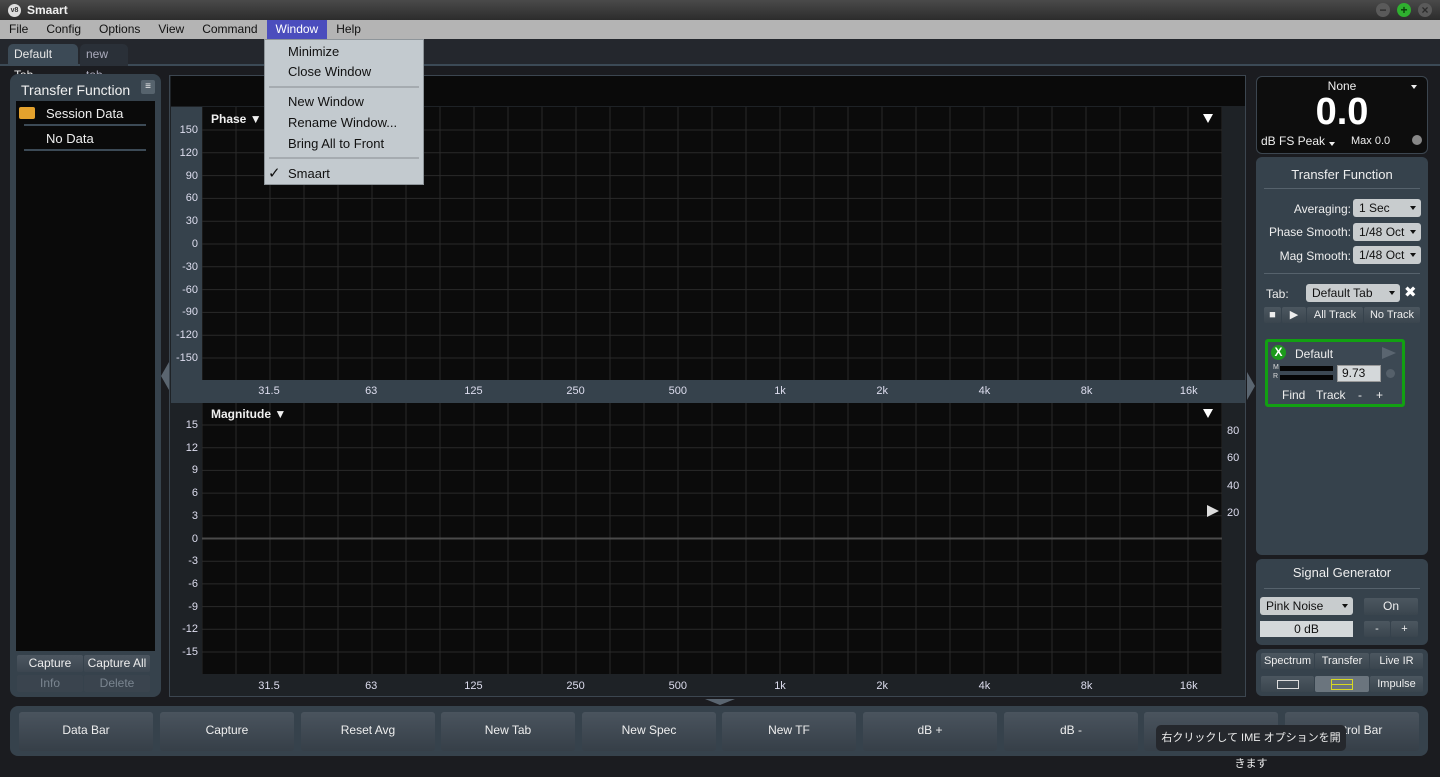 The height and width of the screenshot is (777, 1440). I want to click on stop-button: ■, so click(1272, 315).